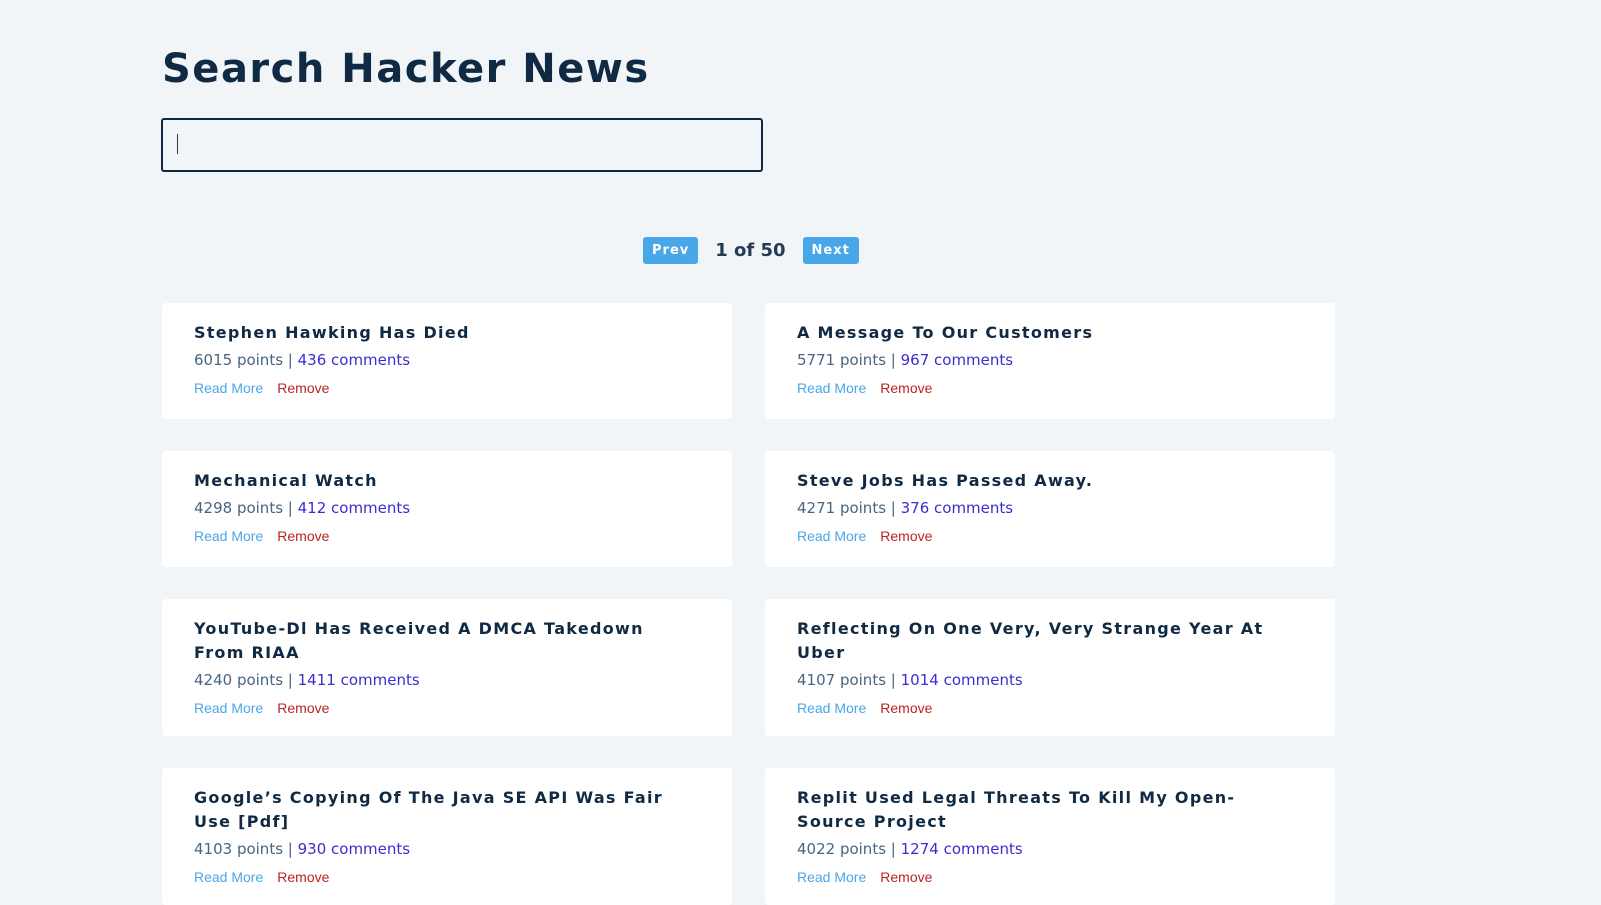 The height and width of the screenshot is (905, 1601). I want to click on comments-link: 412 comments, so click(354, 508).